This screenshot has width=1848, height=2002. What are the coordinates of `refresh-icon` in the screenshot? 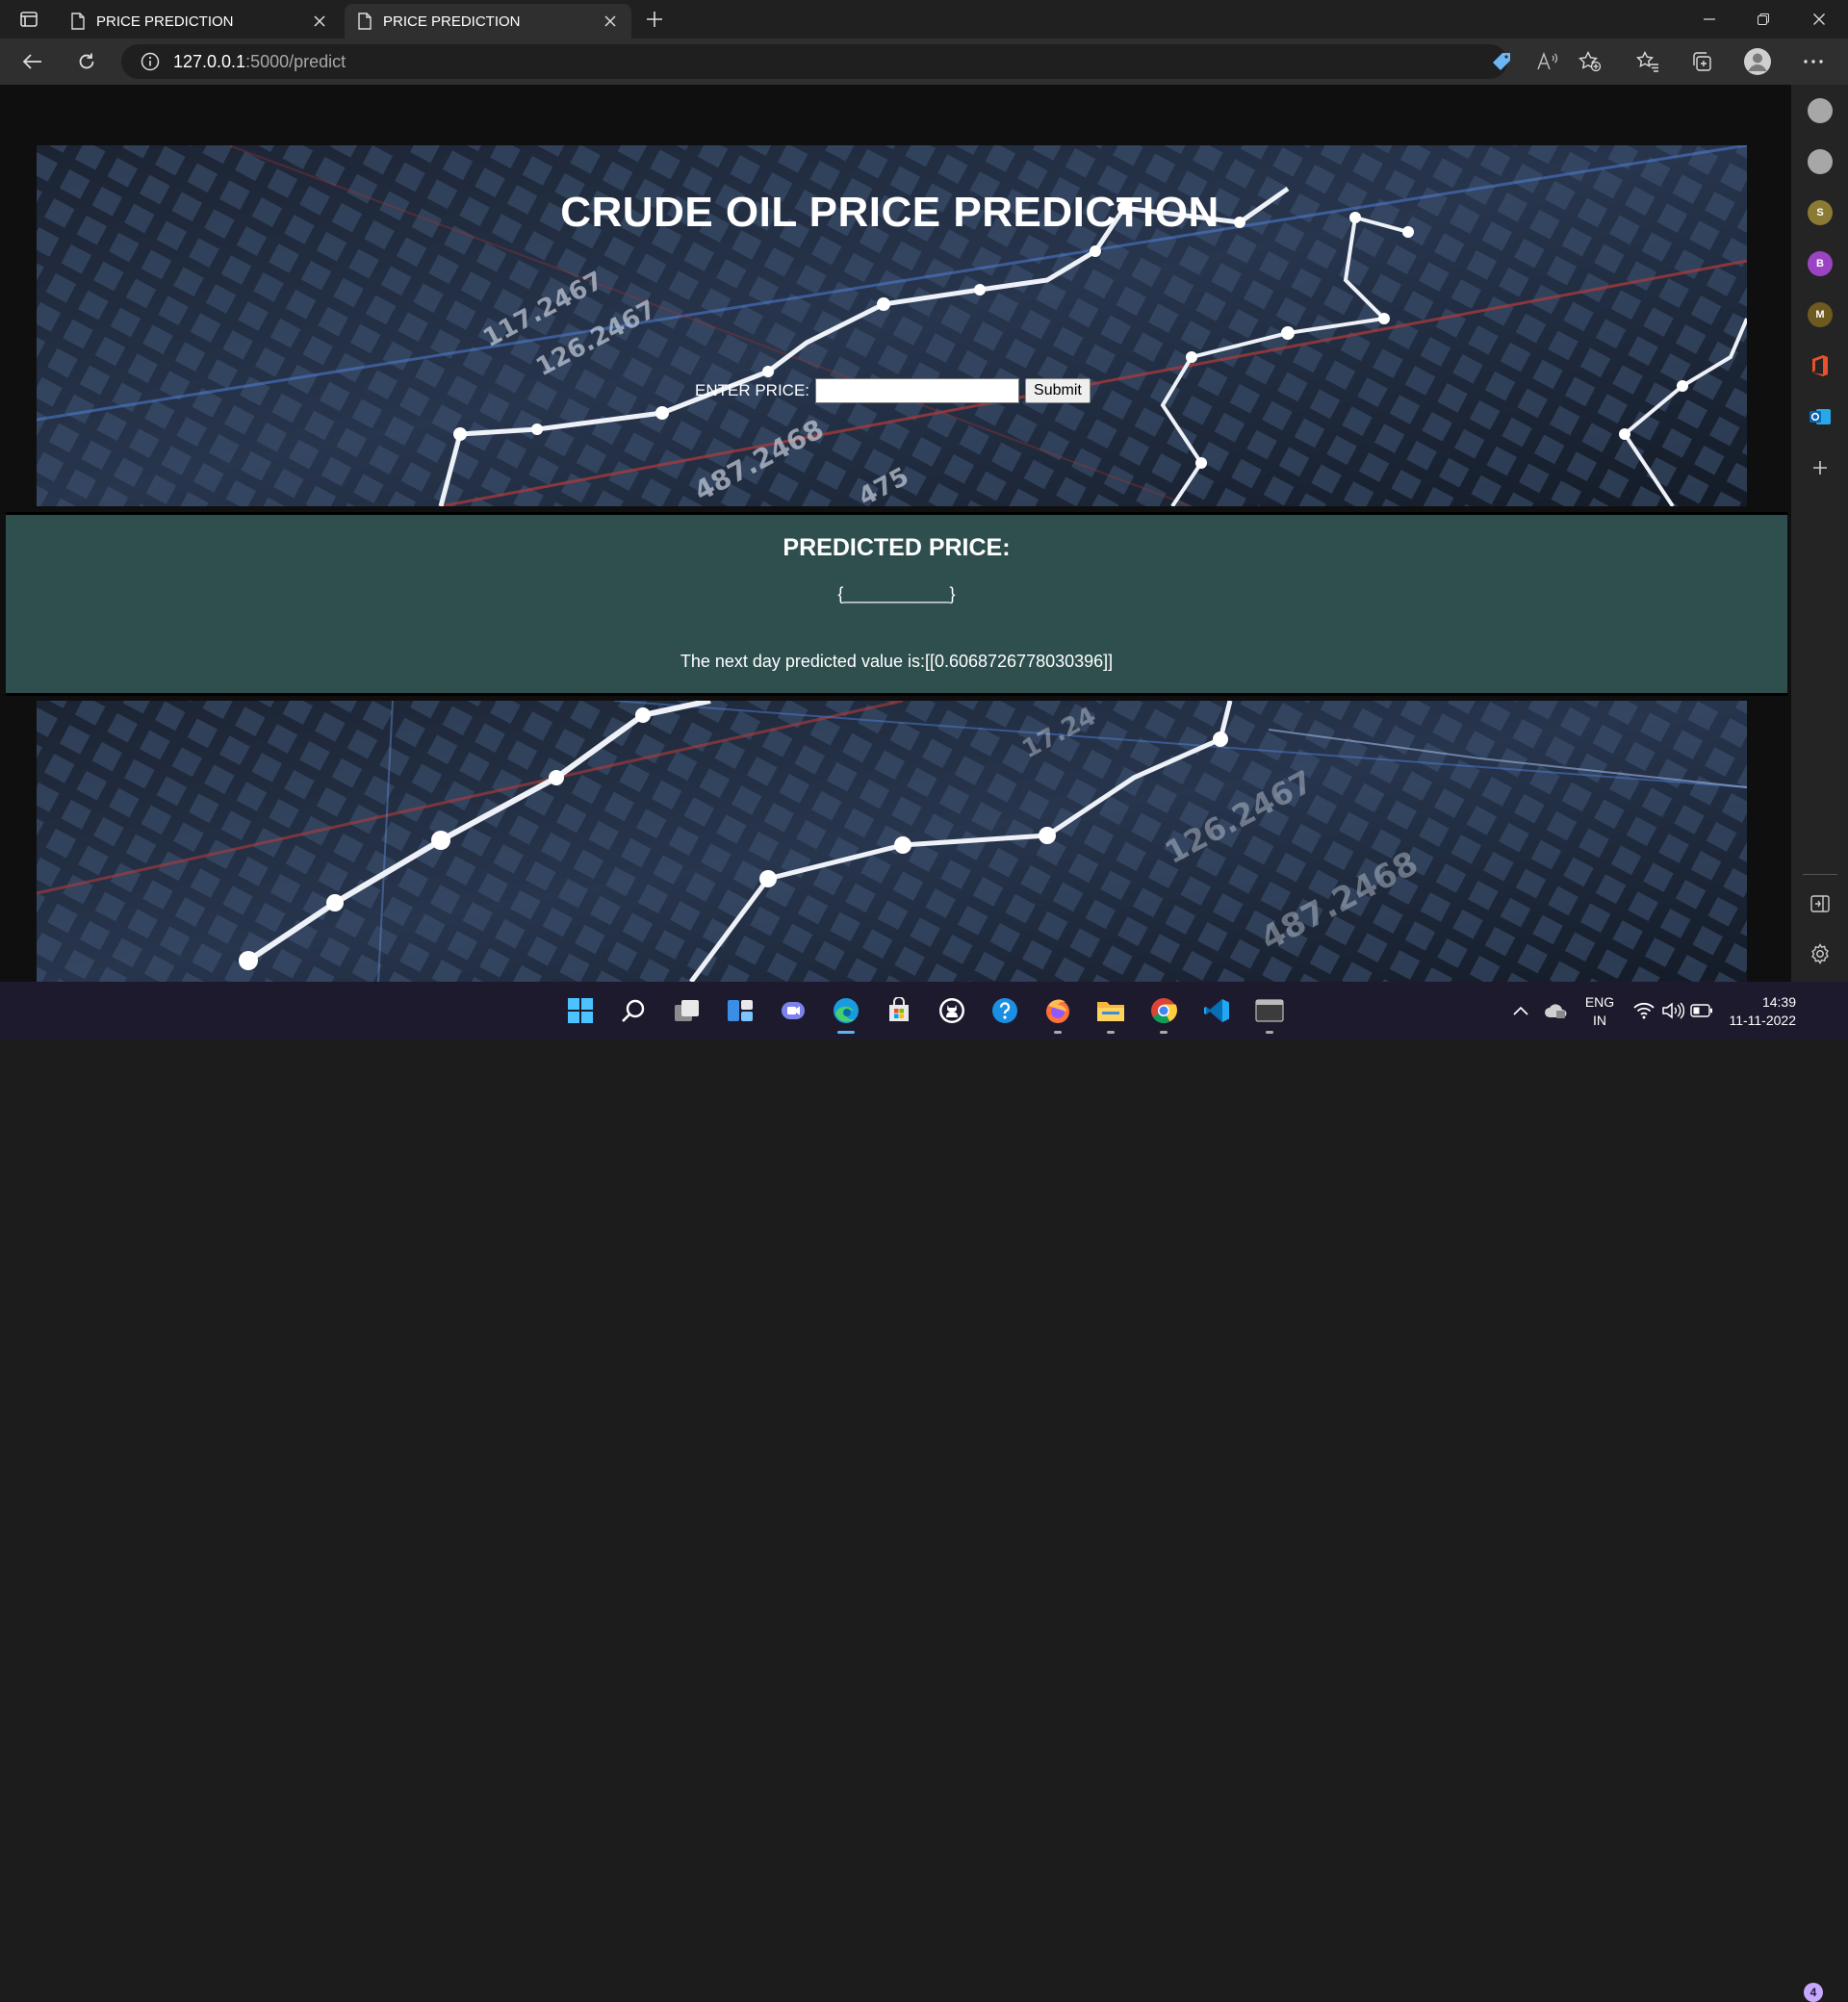 It's located at (86, 61).